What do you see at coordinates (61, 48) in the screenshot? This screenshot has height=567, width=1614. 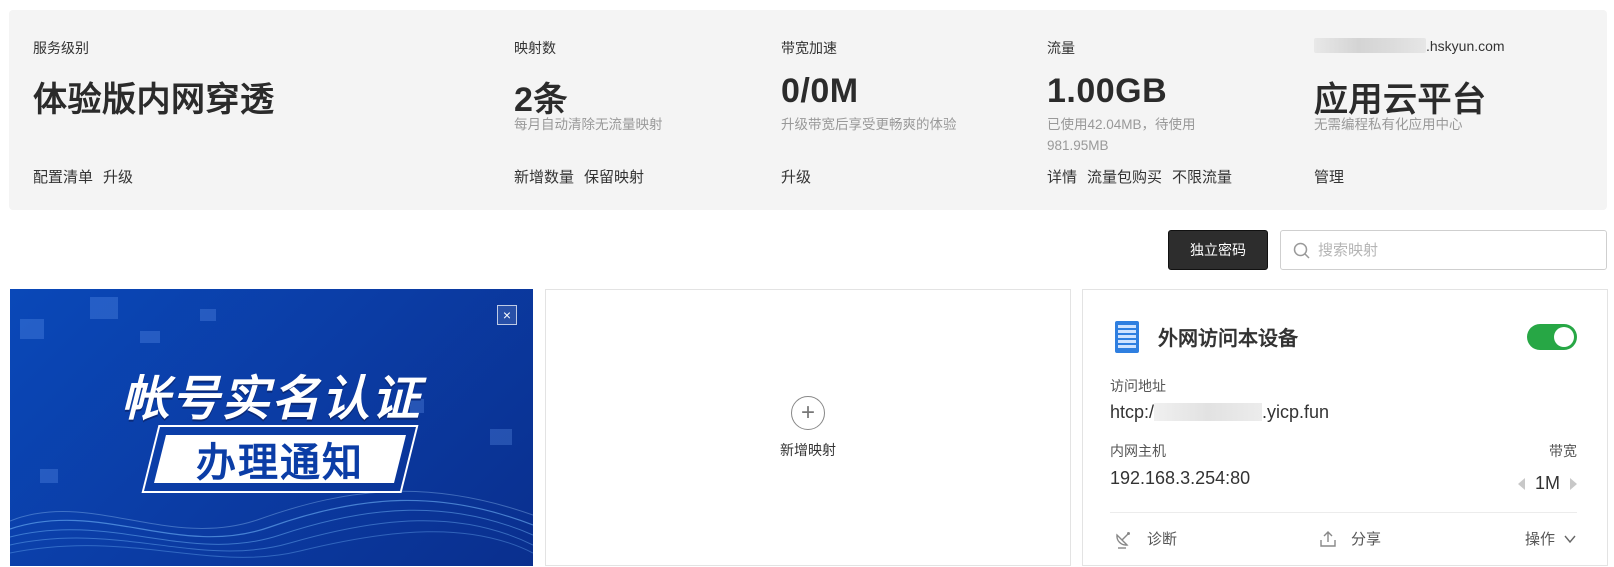 I see `service-level-label: 服务级别` at bounding box center [61, 48].